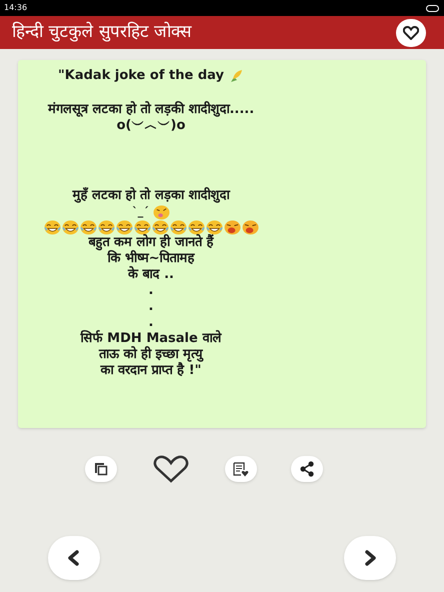 The image size is (444, 592). Describe the element at coordinates (150, 371) in the screenshot. I see `joke-line: का वरदान प्राप्त है !"` at that location.